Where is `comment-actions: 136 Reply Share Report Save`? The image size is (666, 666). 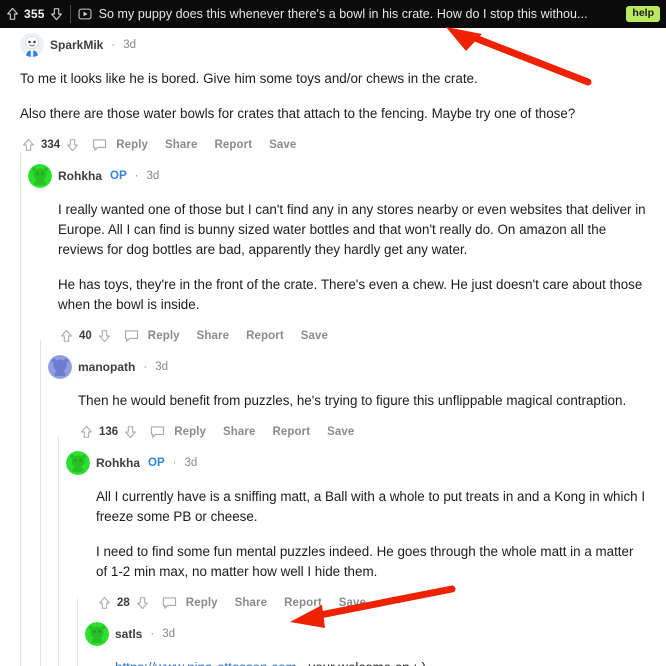
comment-actions: 136 Reply Share Report Save is located at coordinates (364, 432).